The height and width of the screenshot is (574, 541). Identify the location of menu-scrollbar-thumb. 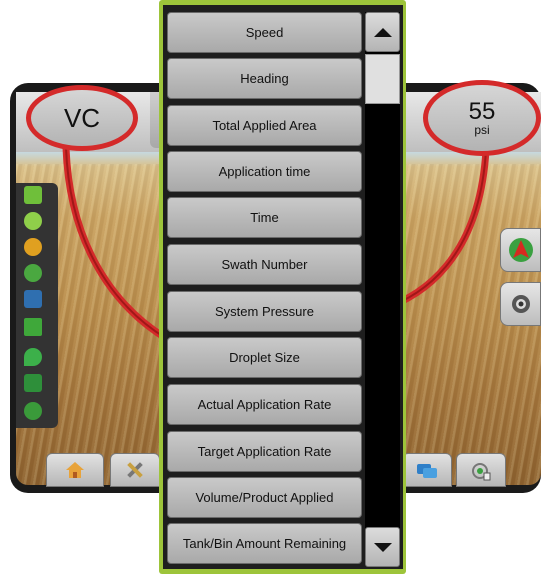
(382, 79).